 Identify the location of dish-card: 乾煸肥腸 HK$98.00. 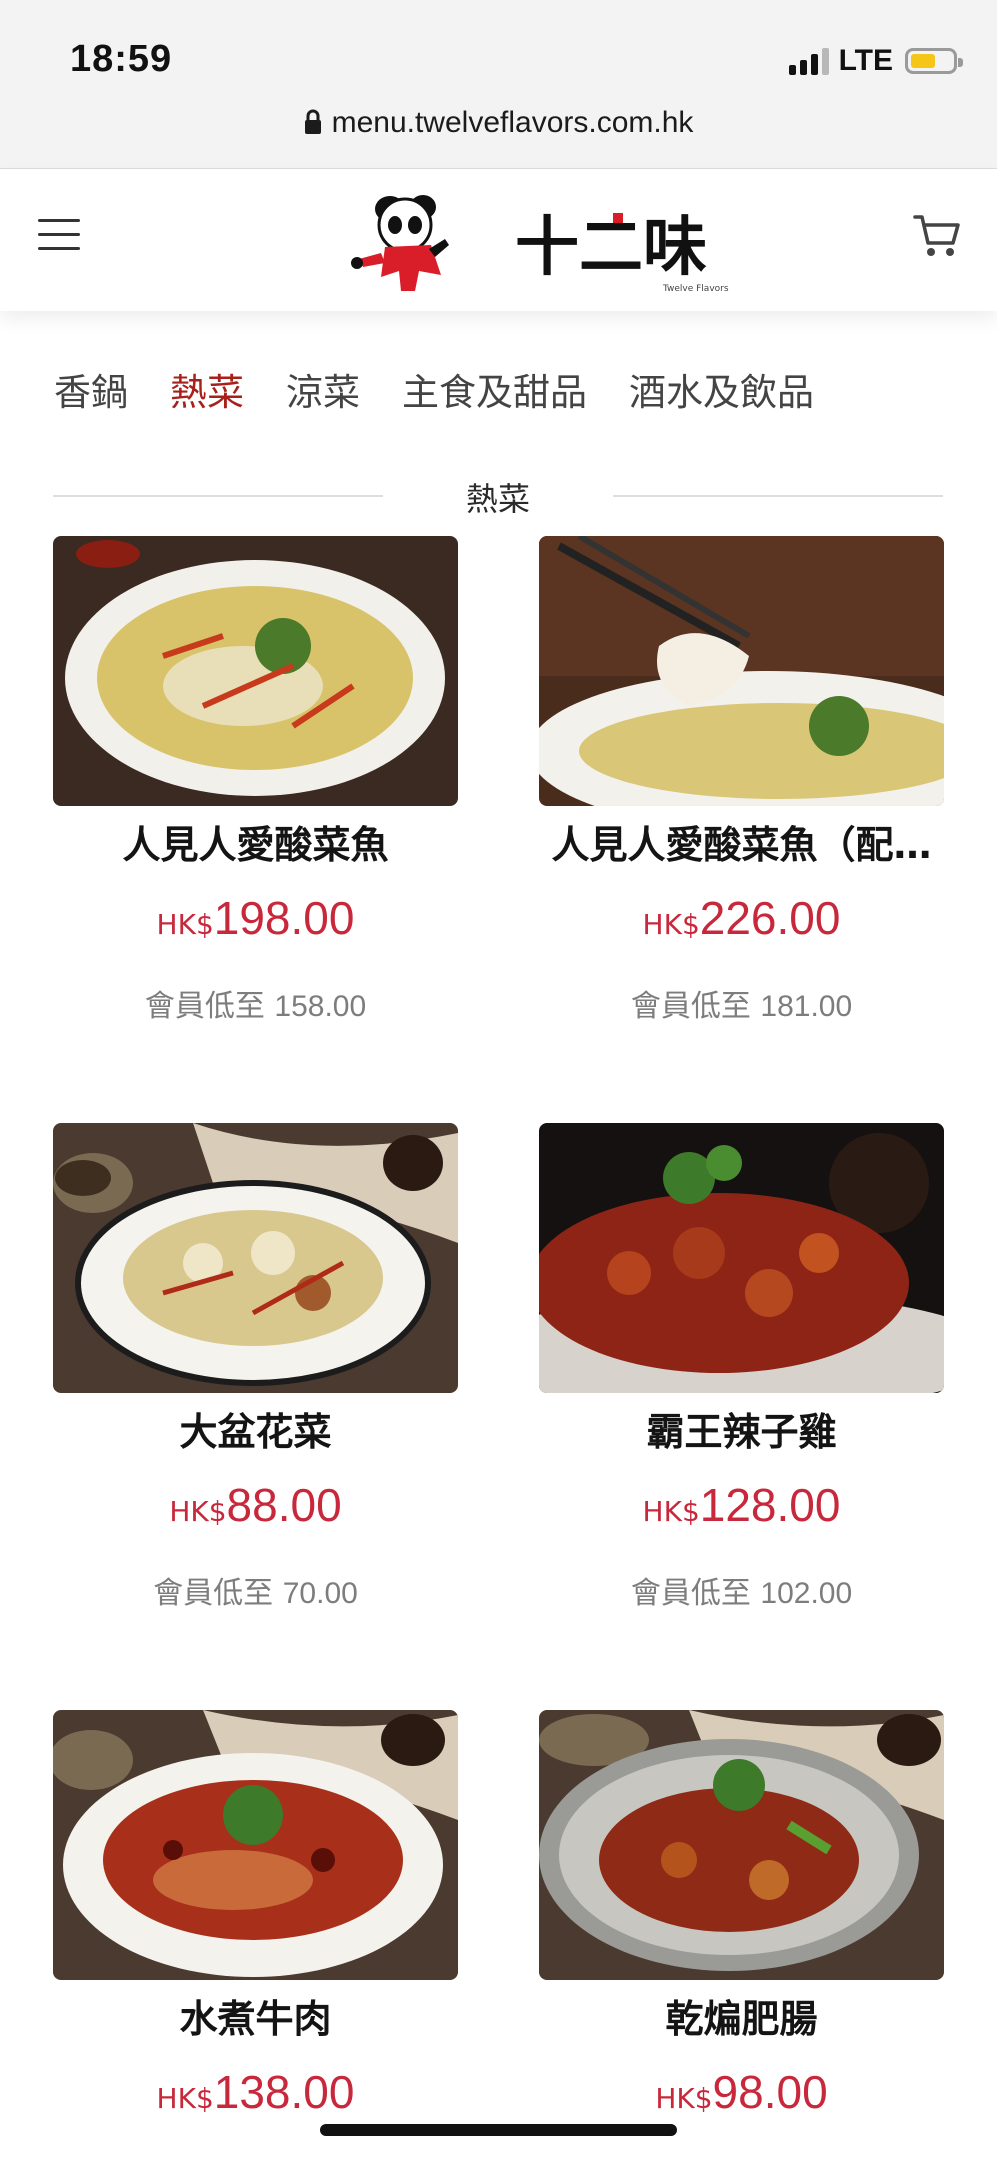
(741, 1914).